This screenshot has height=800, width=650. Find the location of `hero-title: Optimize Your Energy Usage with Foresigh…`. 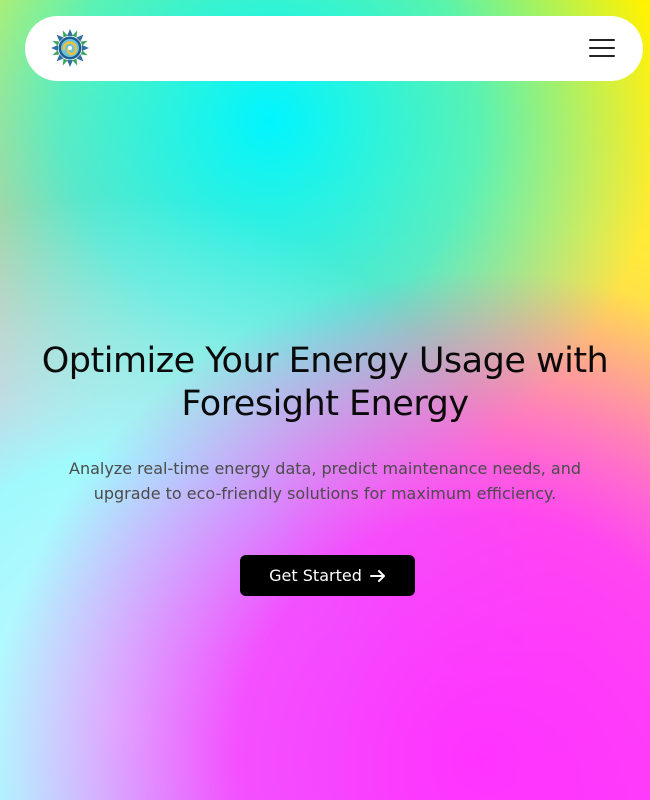

hero-title: Optimize Your Energy Usage with Foresigh… is located at coordinates (325, 382).